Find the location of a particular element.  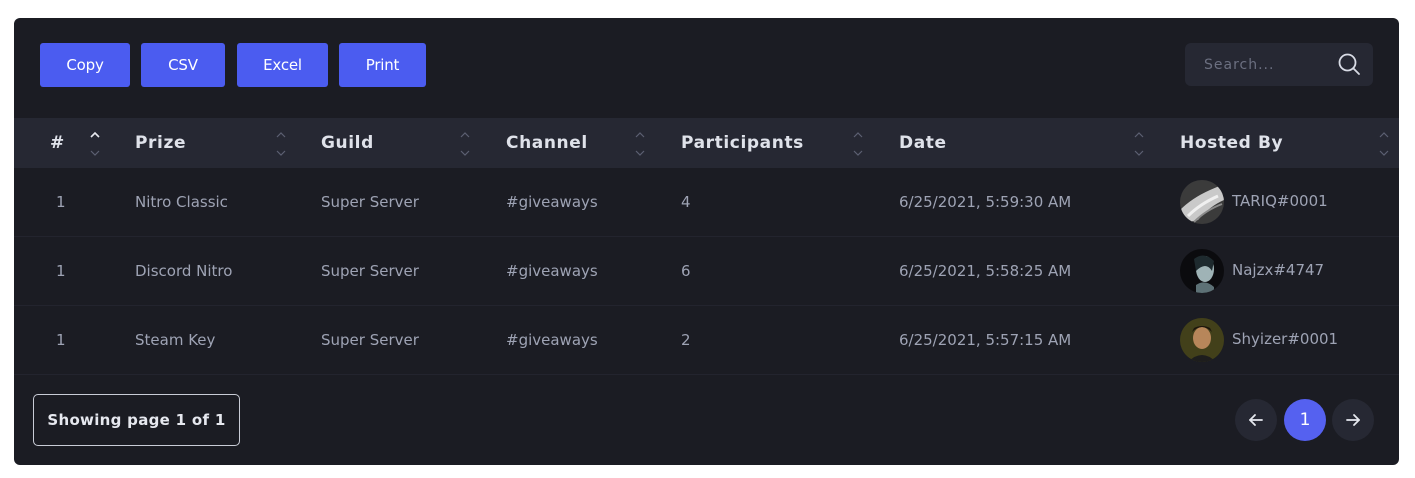

csv-button: CSV is located at coordinates (183, 65).